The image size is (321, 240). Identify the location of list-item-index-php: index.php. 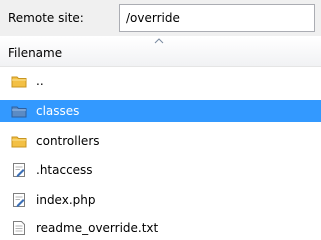
(160, 200).